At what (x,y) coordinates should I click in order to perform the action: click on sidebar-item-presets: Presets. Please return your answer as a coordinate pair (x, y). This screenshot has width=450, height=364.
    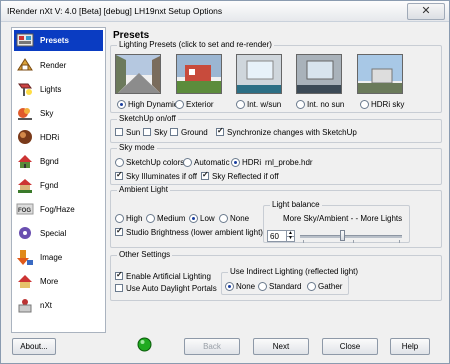
    Looking at the image, I should click on (58, 40).